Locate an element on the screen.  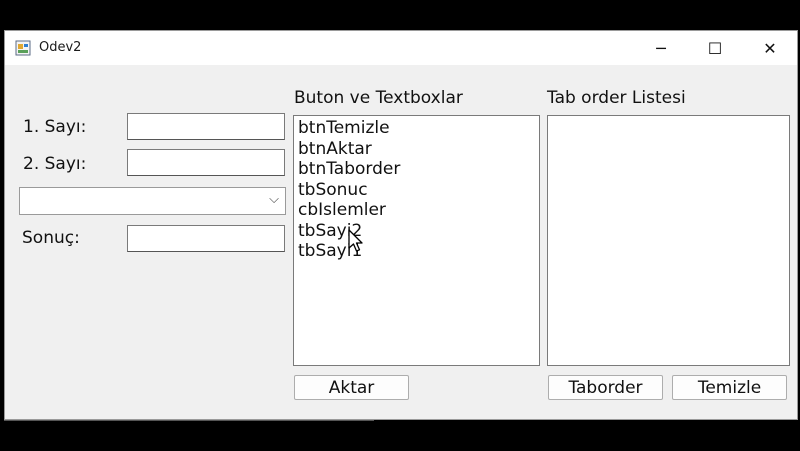
title-bar: Odev2 ─ ☐ ✕ is located at coordinates (401, 48).